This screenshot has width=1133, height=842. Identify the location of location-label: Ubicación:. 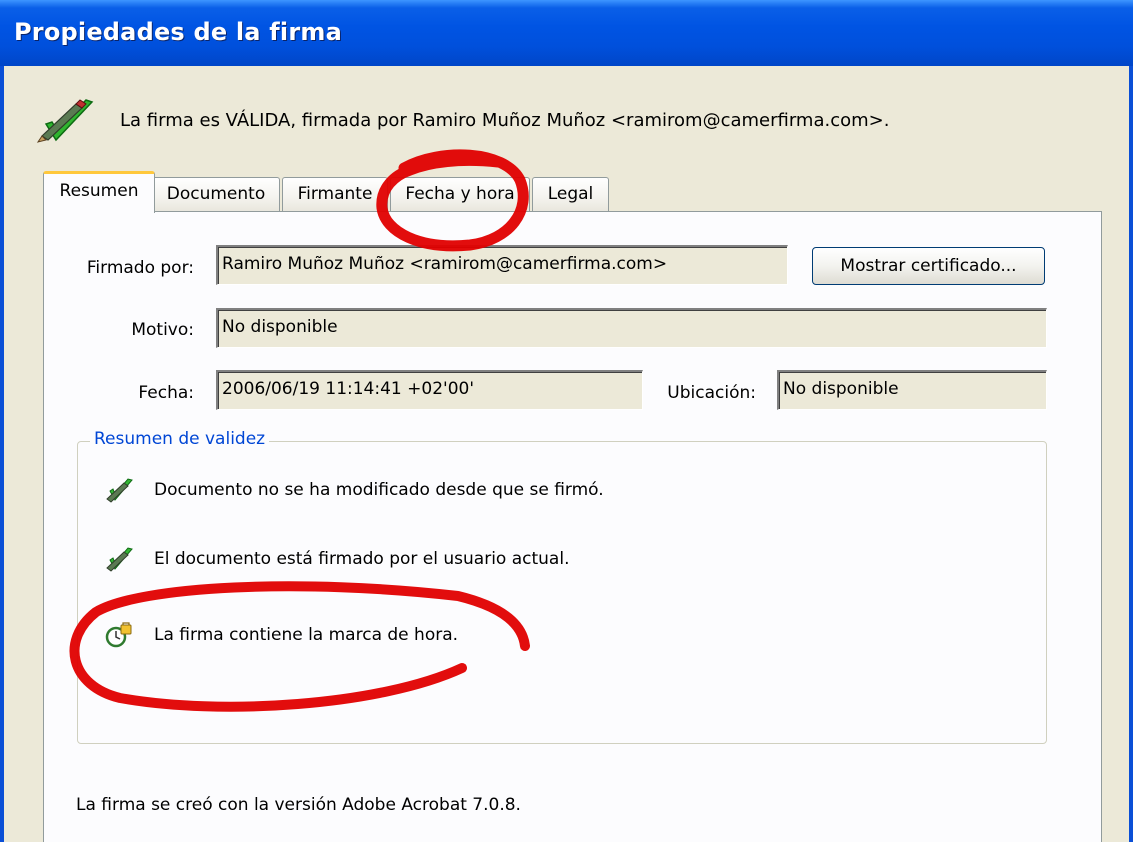
(711, 393).